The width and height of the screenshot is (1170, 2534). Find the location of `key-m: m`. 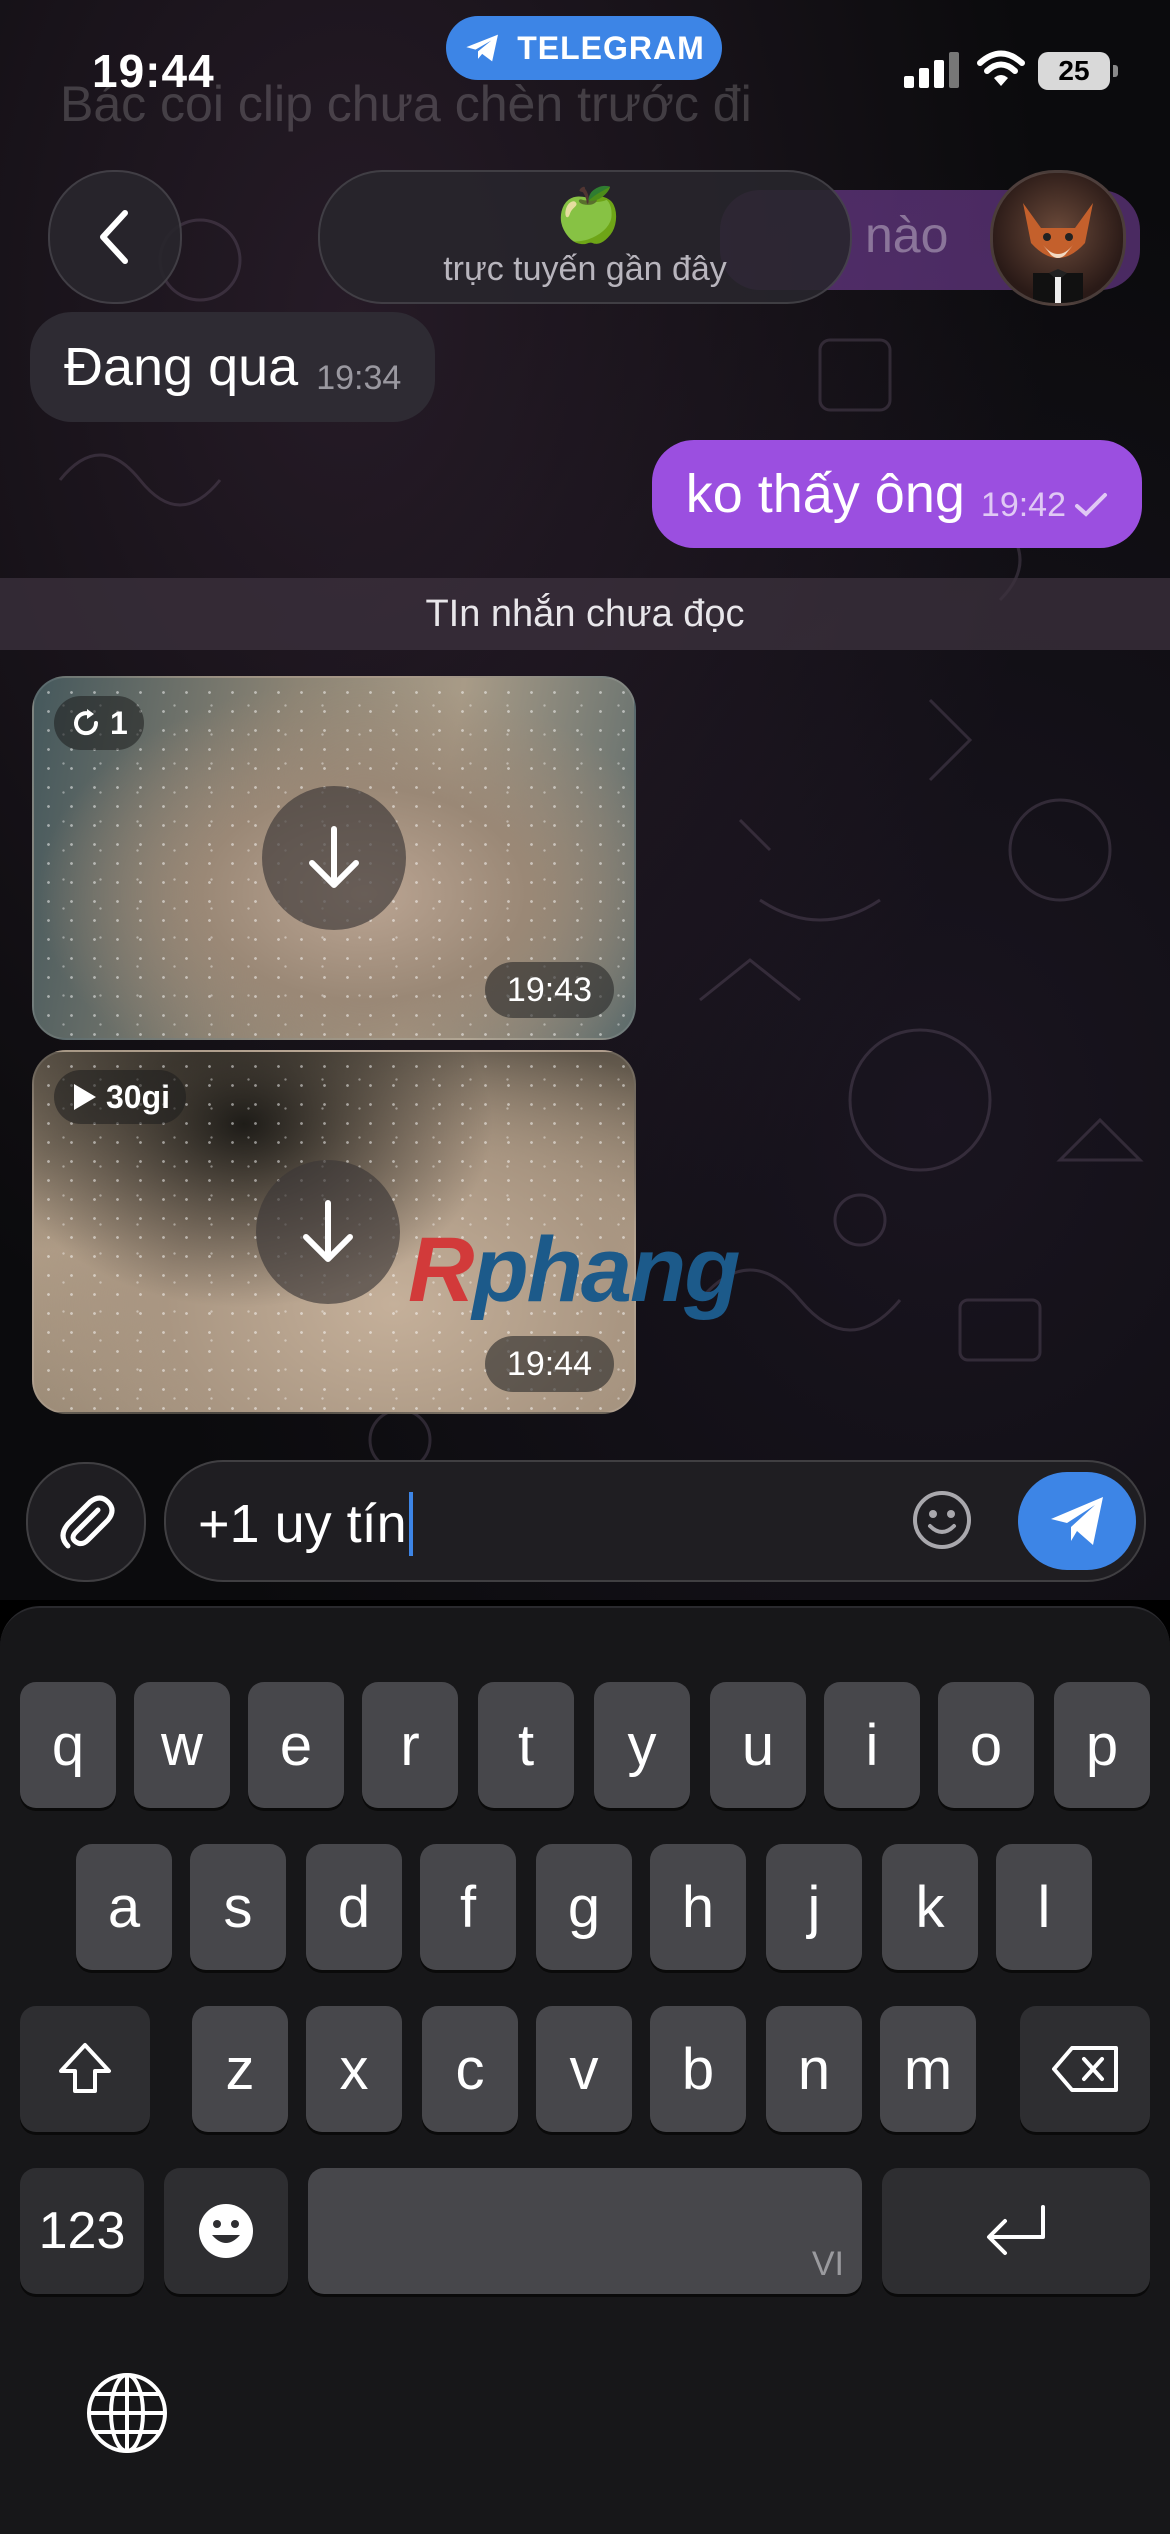

key-m: m is located at coordinates (928, 2069).